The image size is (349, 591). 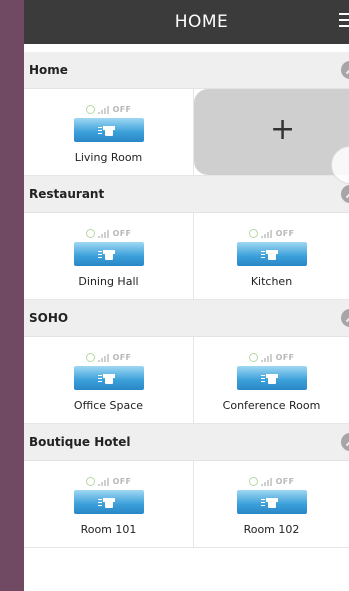 I want to click on section-title: Home, so click(x=48, y=70).